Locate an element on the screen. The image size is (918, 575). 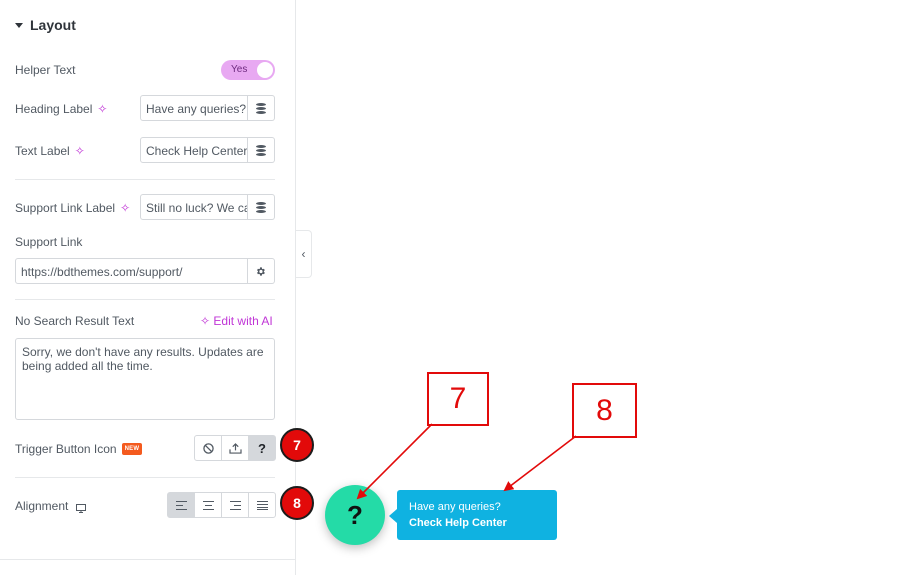
align-center-button is located at coordinates (208, 505).